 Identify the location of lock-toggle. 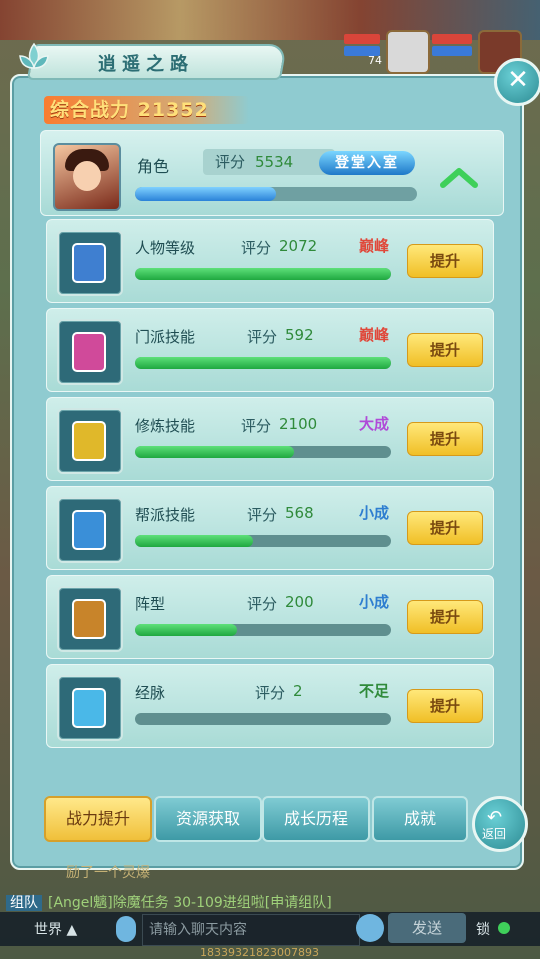
(504, 928).